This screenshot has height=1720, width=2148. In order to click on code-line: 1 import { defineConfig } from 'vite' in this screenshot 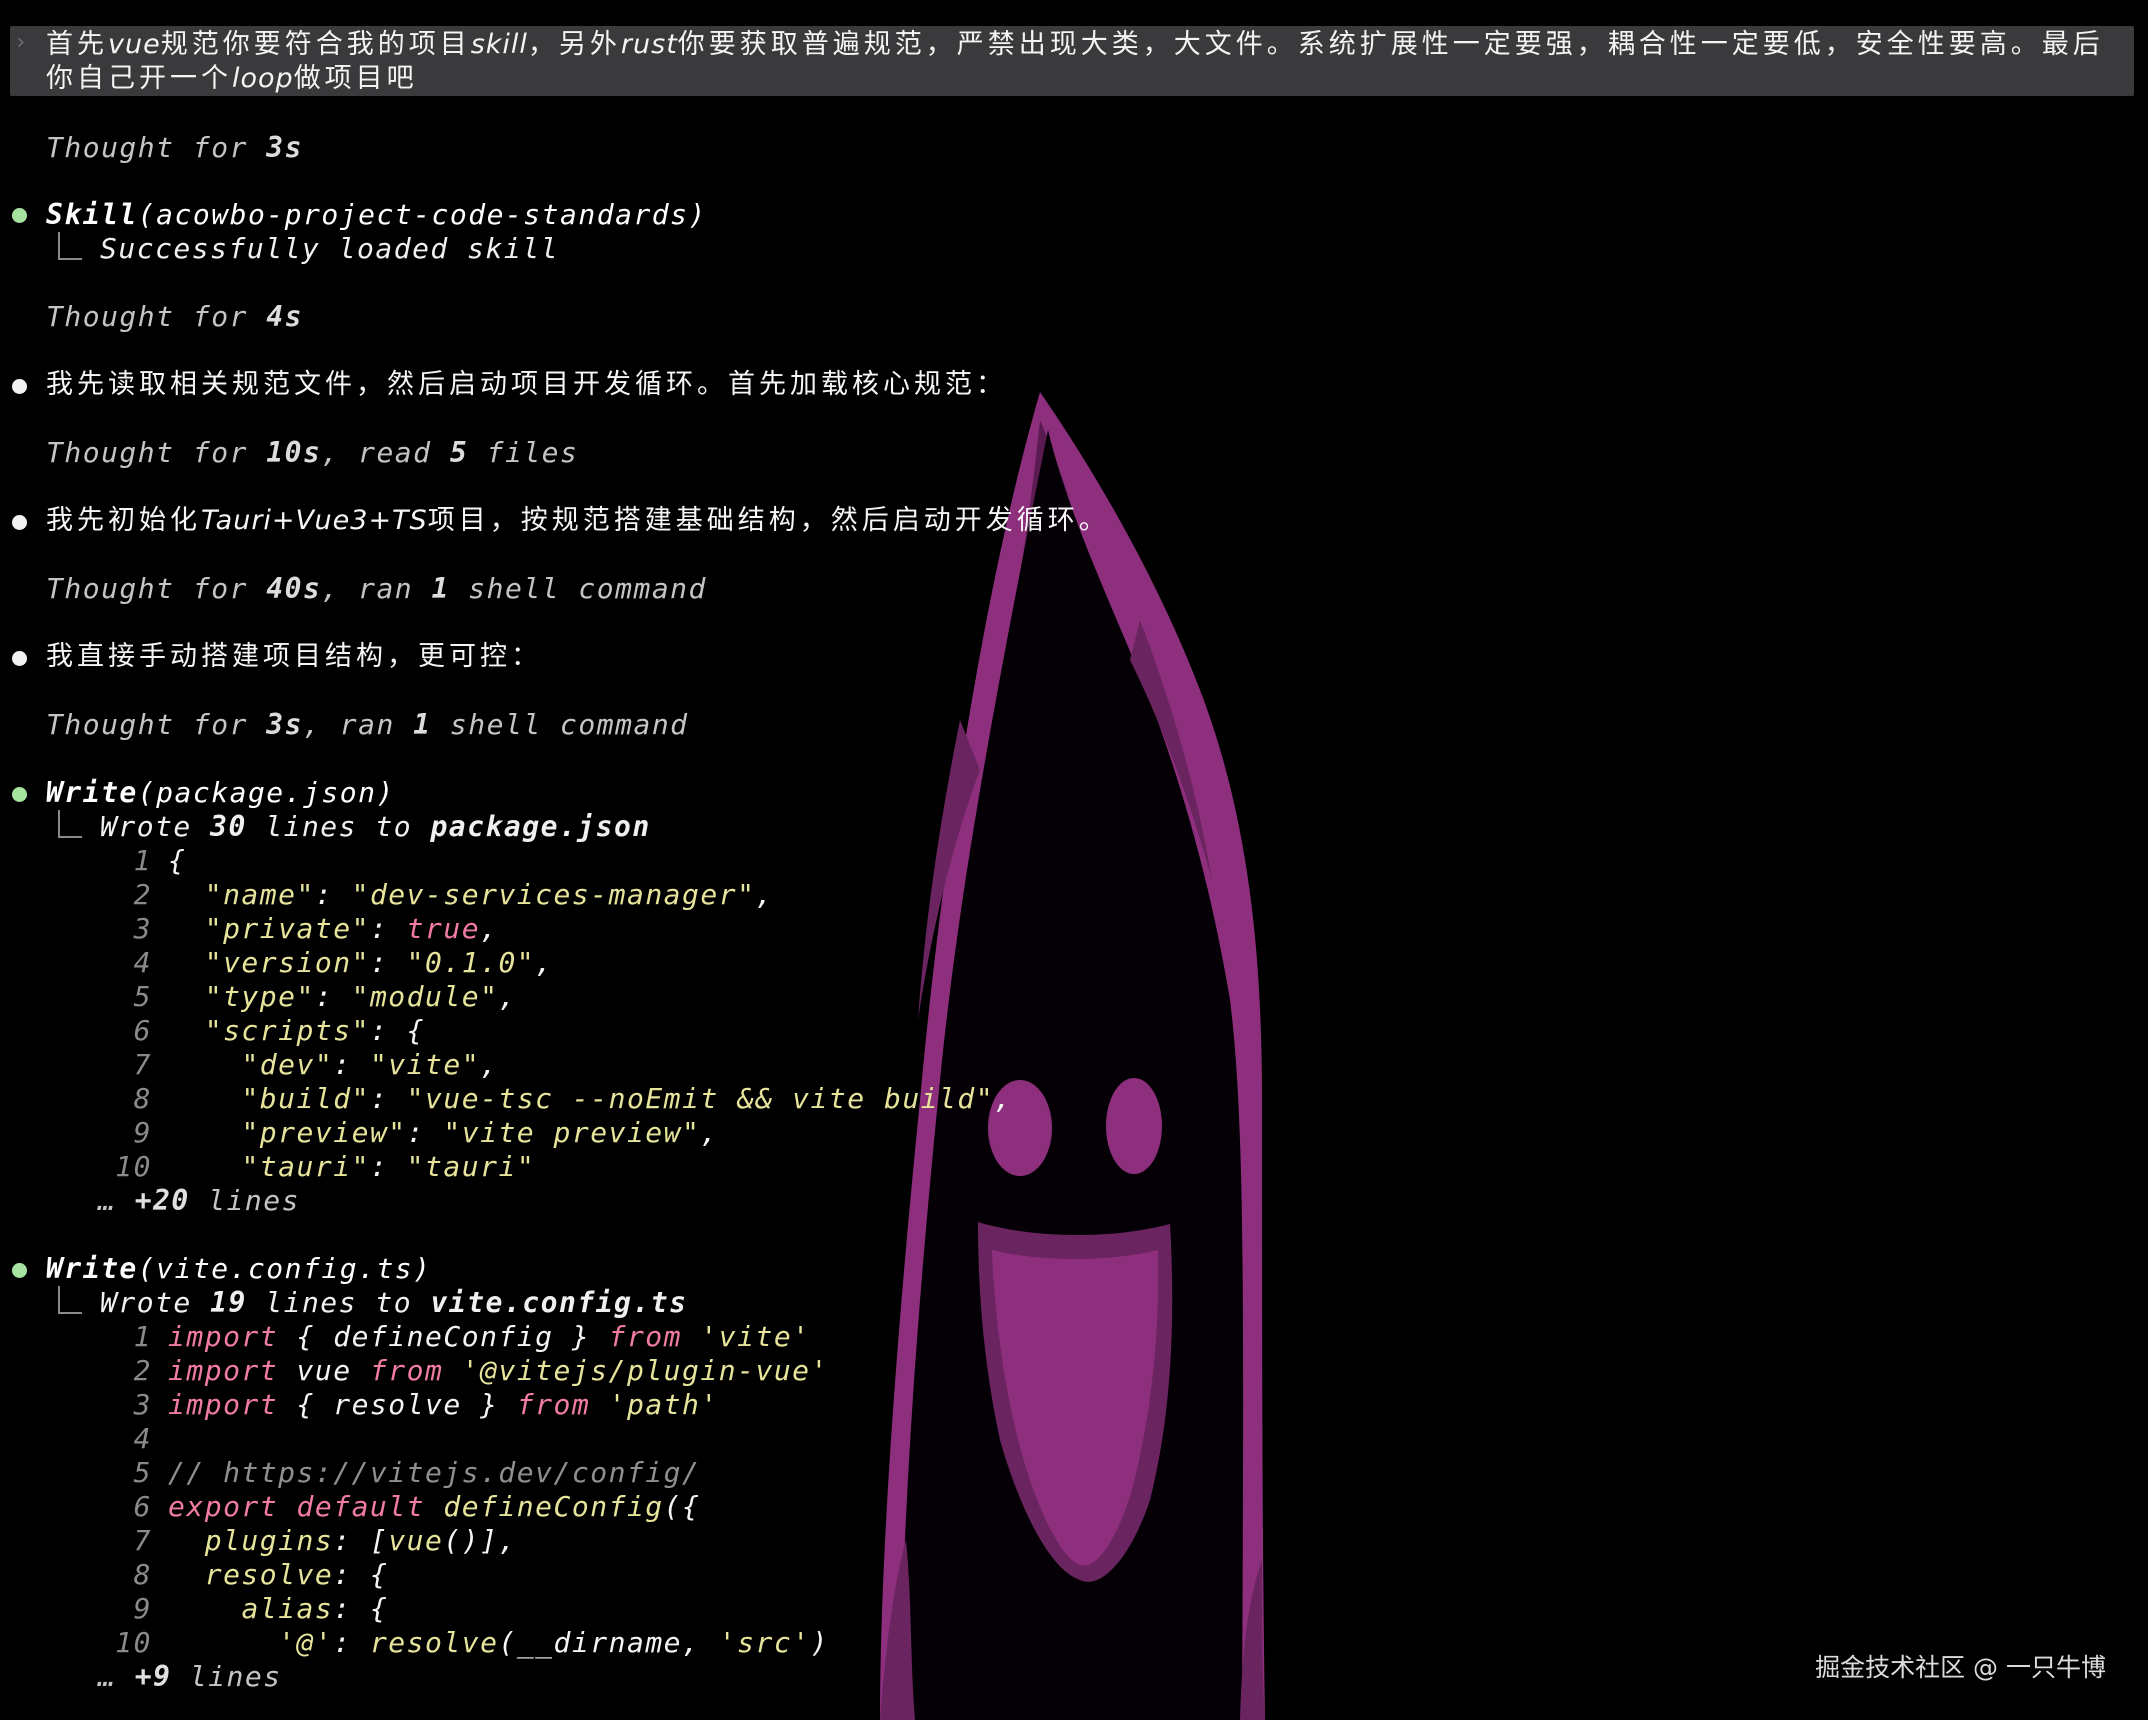, I will do `click(472, 1336)`.